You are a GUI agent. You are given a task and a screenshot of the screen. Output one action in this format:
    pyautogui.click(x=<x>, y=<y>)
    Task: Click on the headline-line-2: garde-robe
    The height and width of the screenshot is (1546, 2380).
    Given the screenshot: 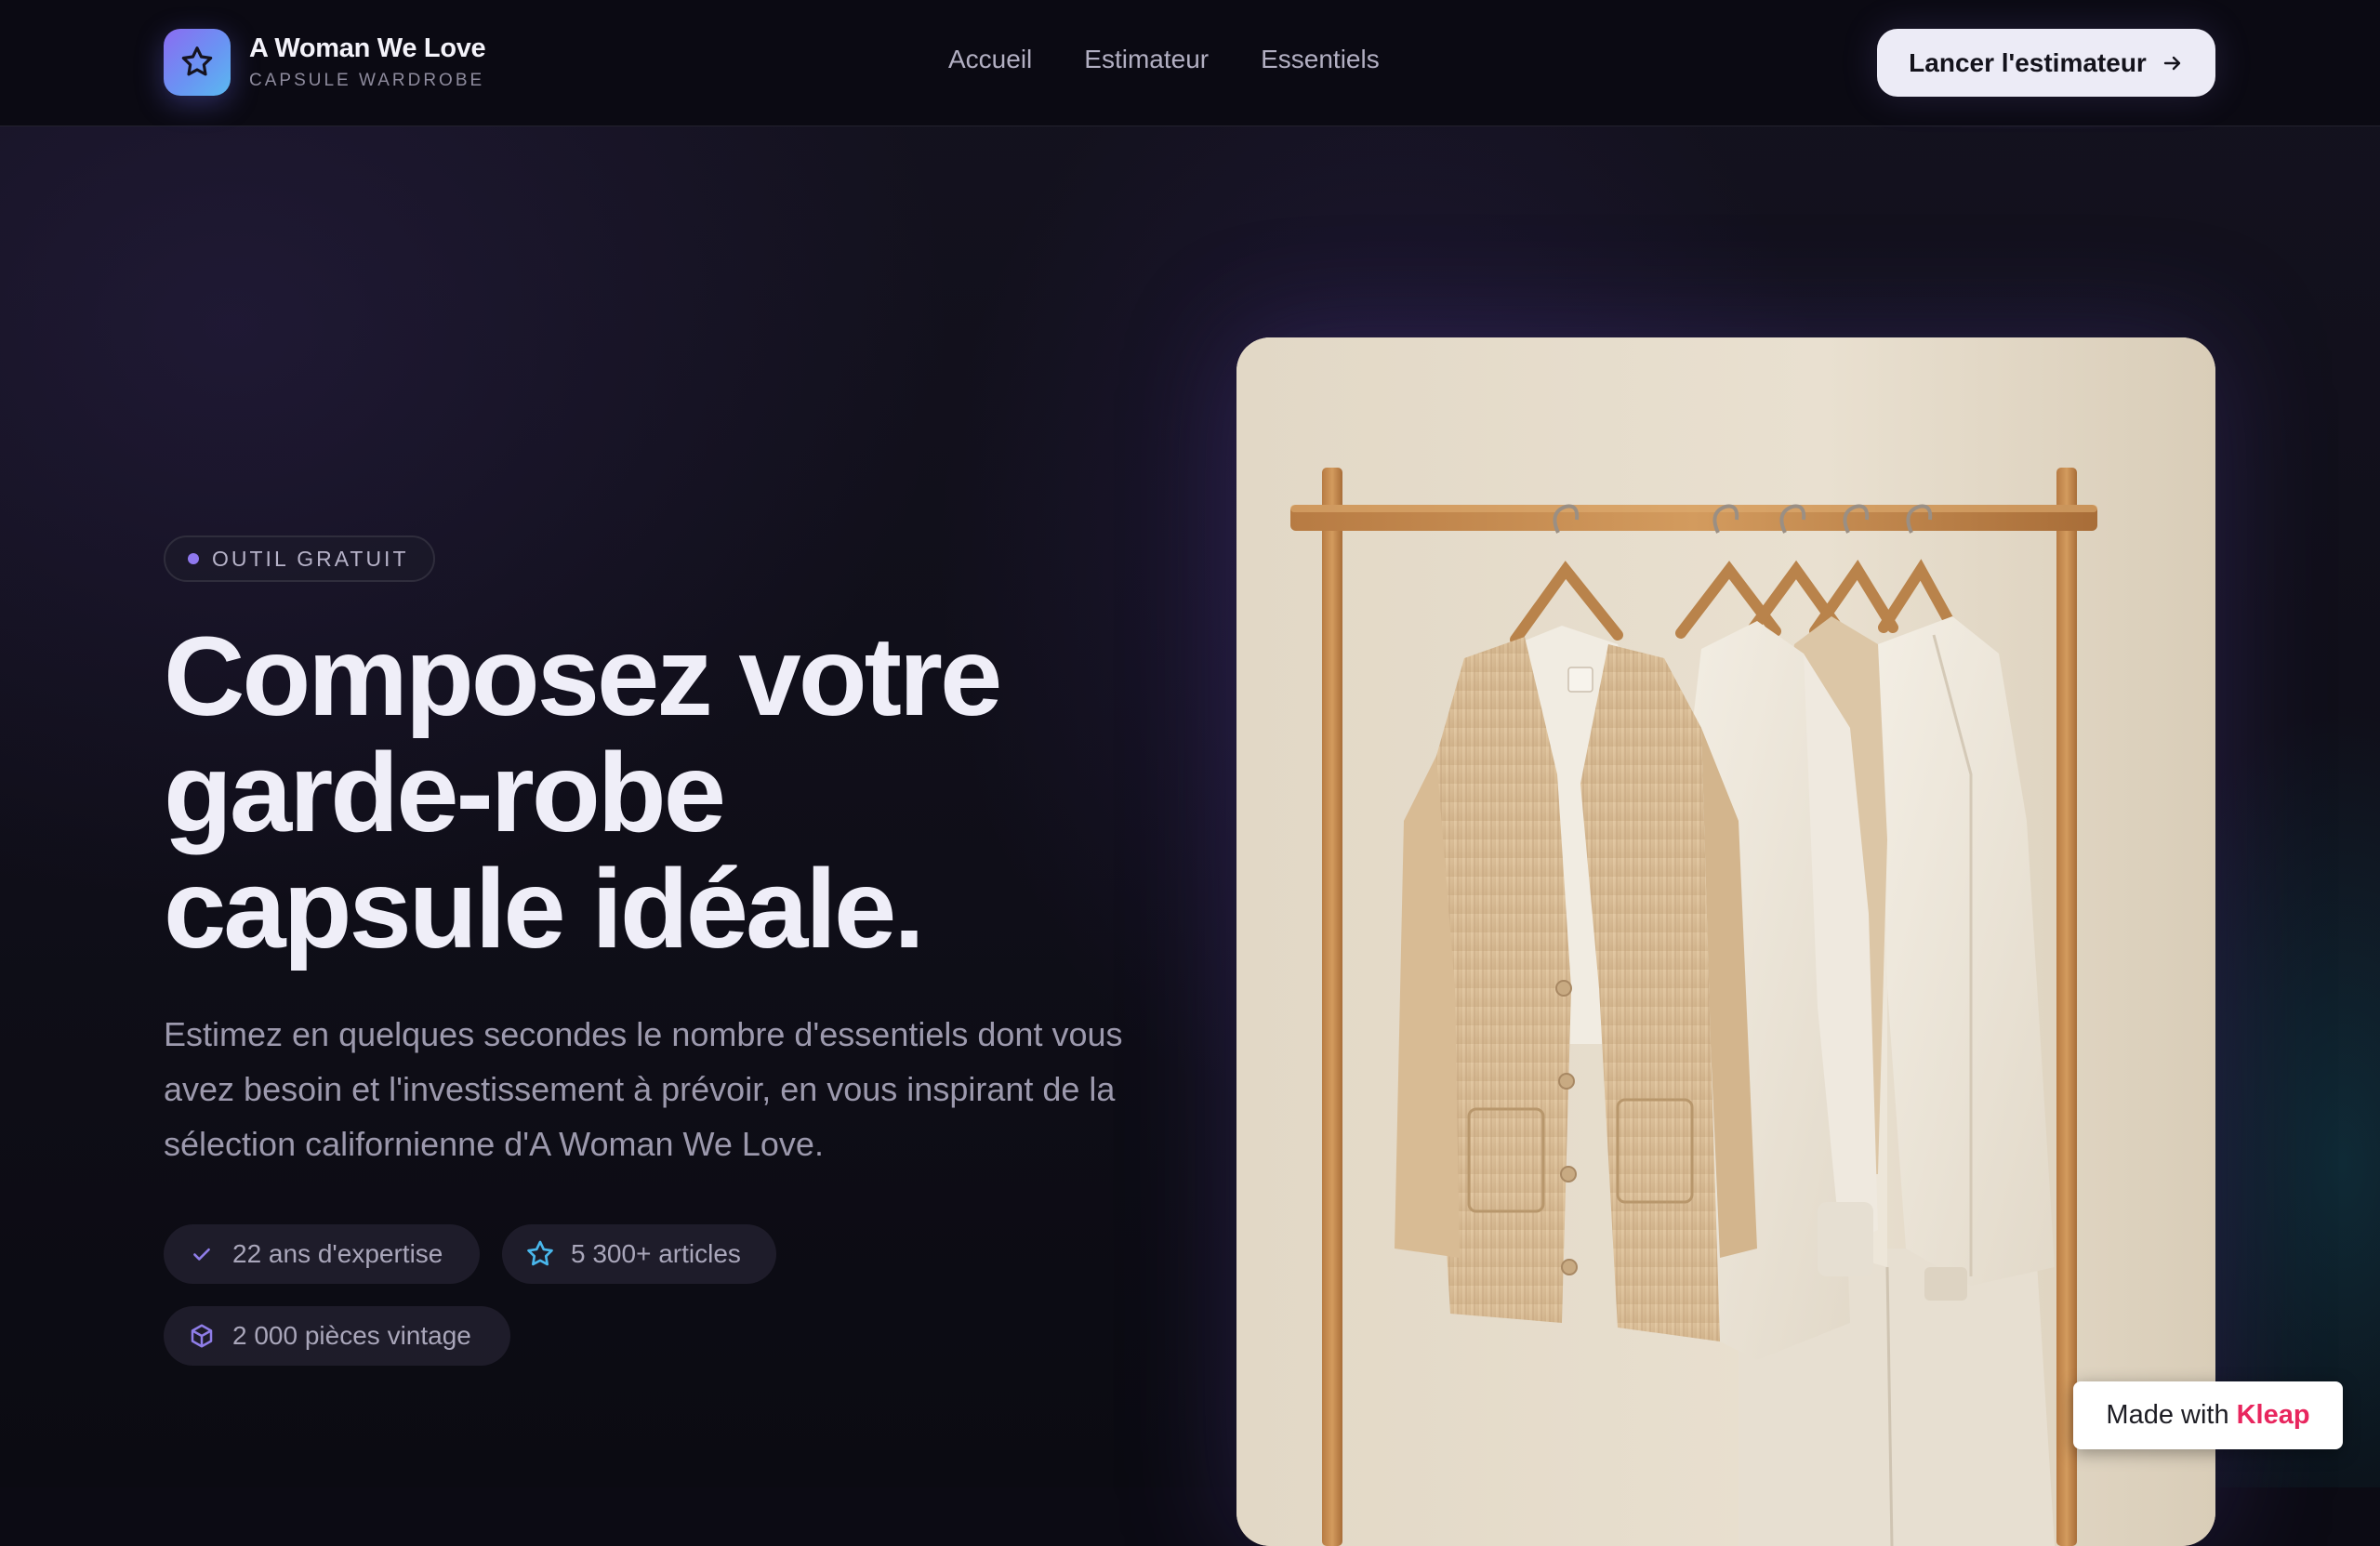 What is the action you would take?
    pyautogui.click(x=445, y=792)
    